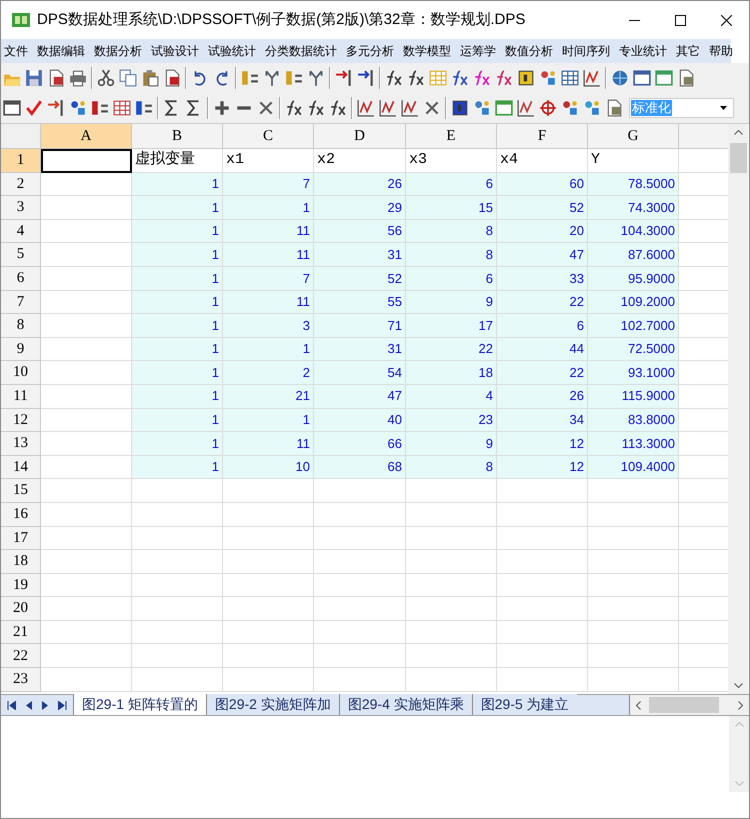 This screenshot has height=819, width=750. Describe the element at coordinates (721, 51) in the screenshot. I see `menu-item: 帮助` at that location.